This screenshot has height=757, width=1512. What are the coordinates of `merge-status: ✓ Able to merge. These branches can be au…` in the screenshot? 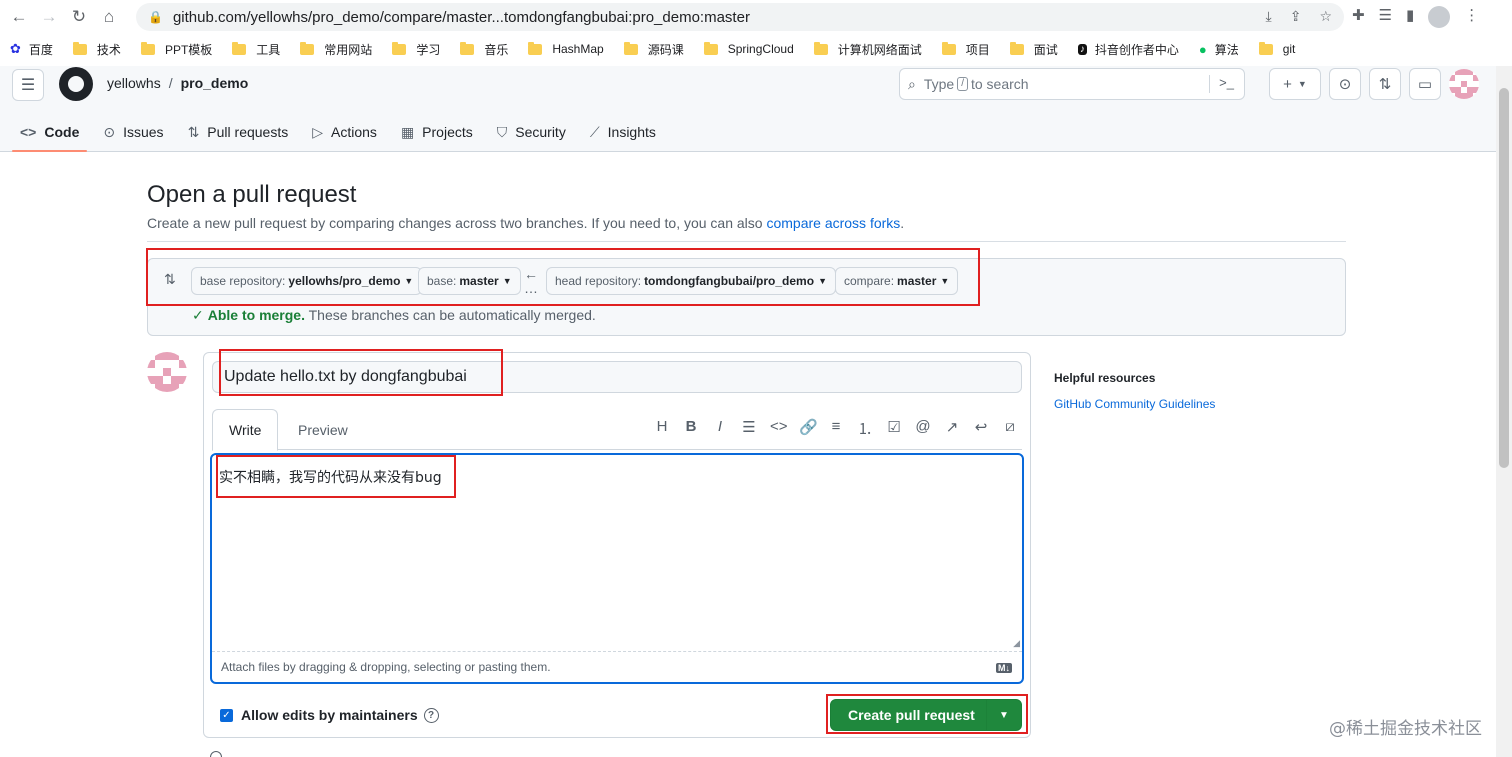 It's located at (394, 315).